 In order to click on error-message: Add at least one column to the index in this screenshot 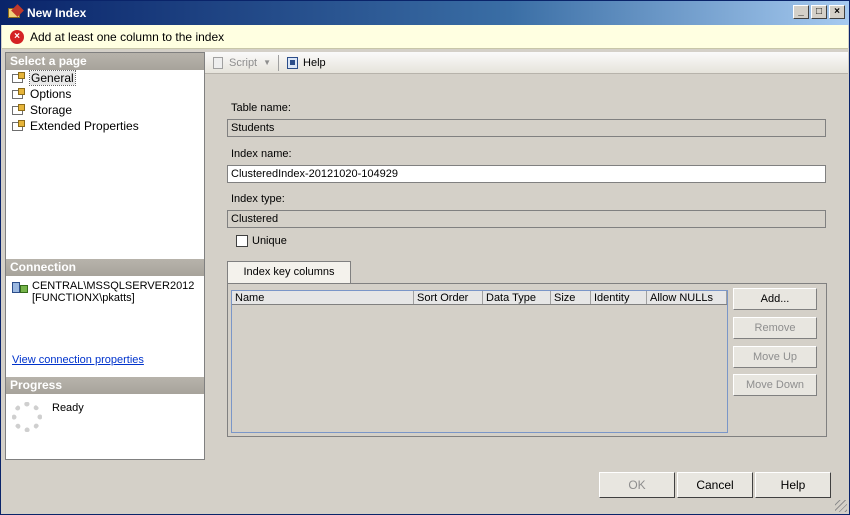, I will do `click(127, 36)`.